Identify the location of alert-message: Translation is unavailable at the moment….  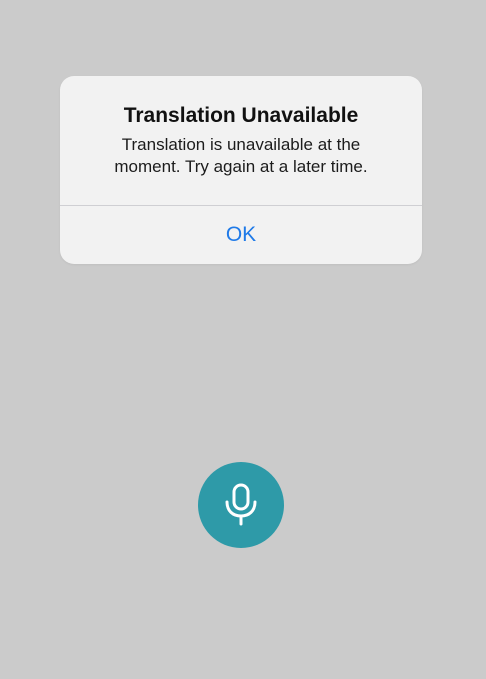
(241, 156).